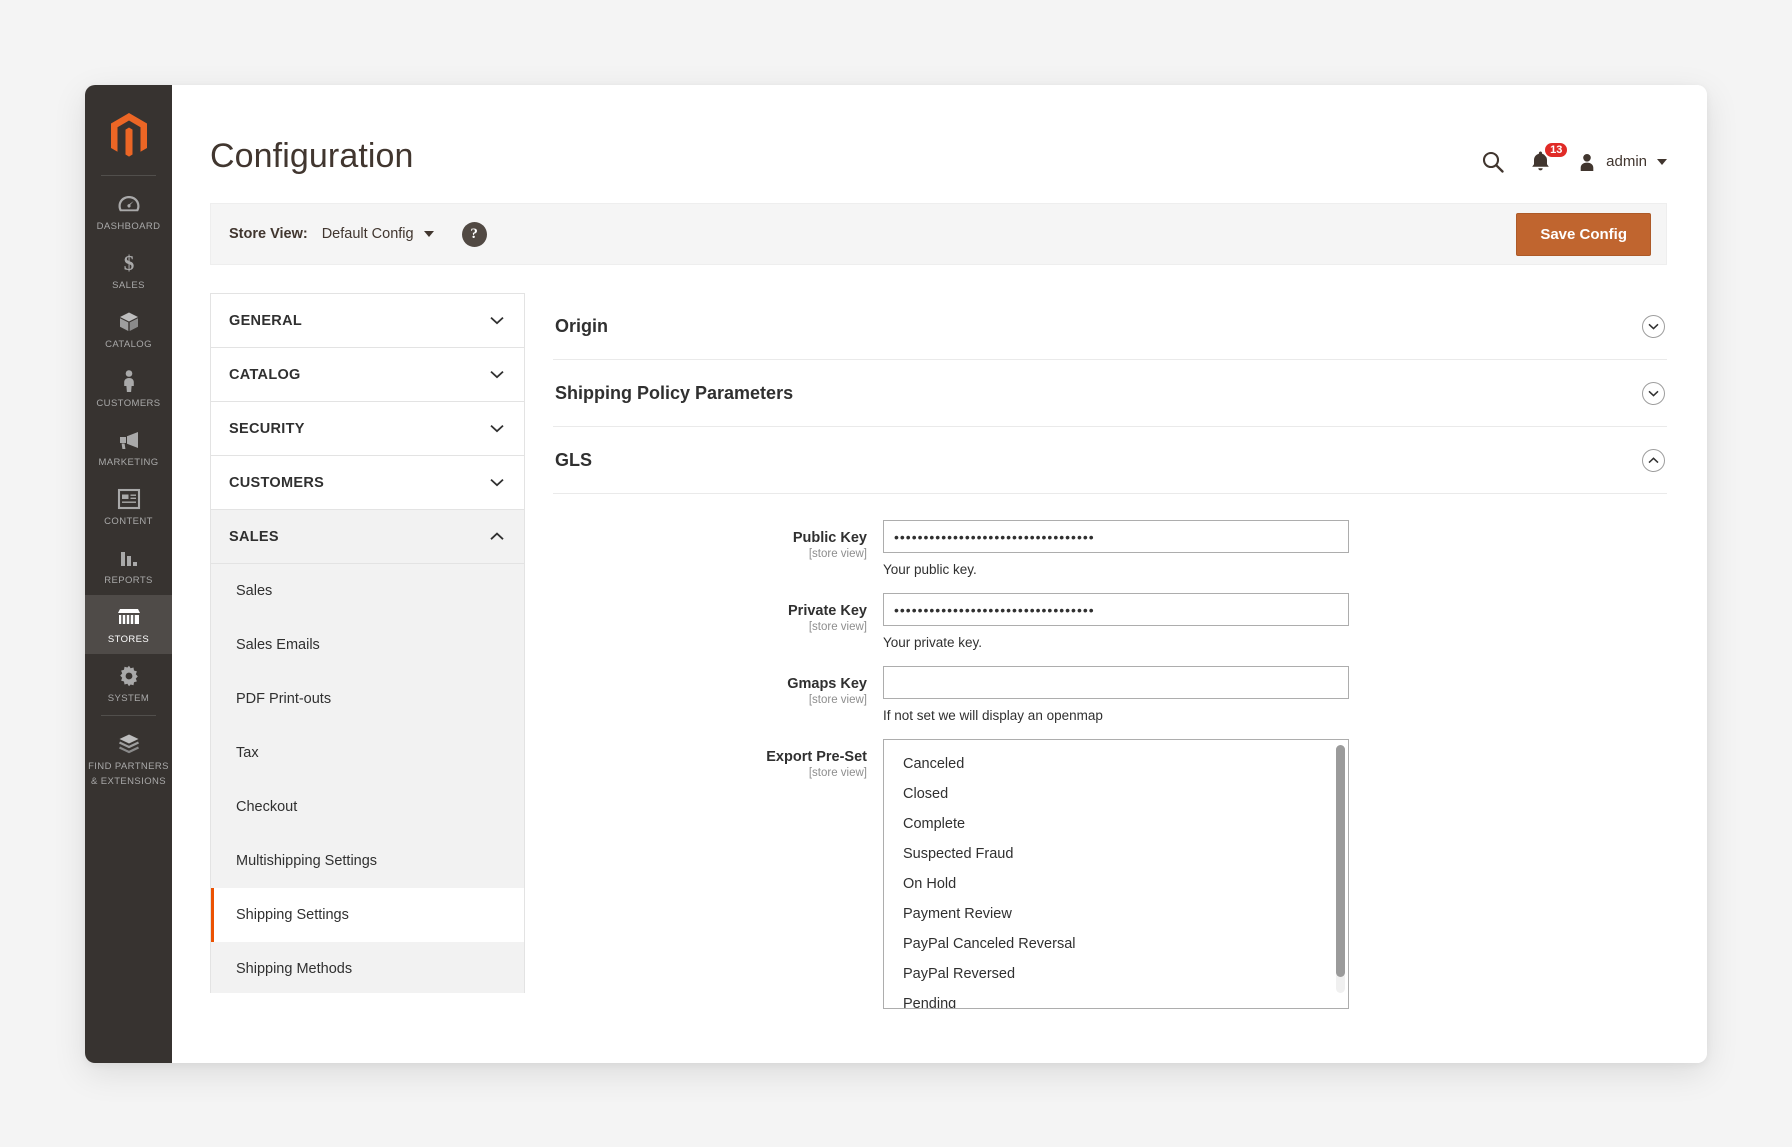  What do you see at coordinates (367, 537) in the screenshot?
I see `accordion-section-sales: SALES` at bounding box center [367, 537].